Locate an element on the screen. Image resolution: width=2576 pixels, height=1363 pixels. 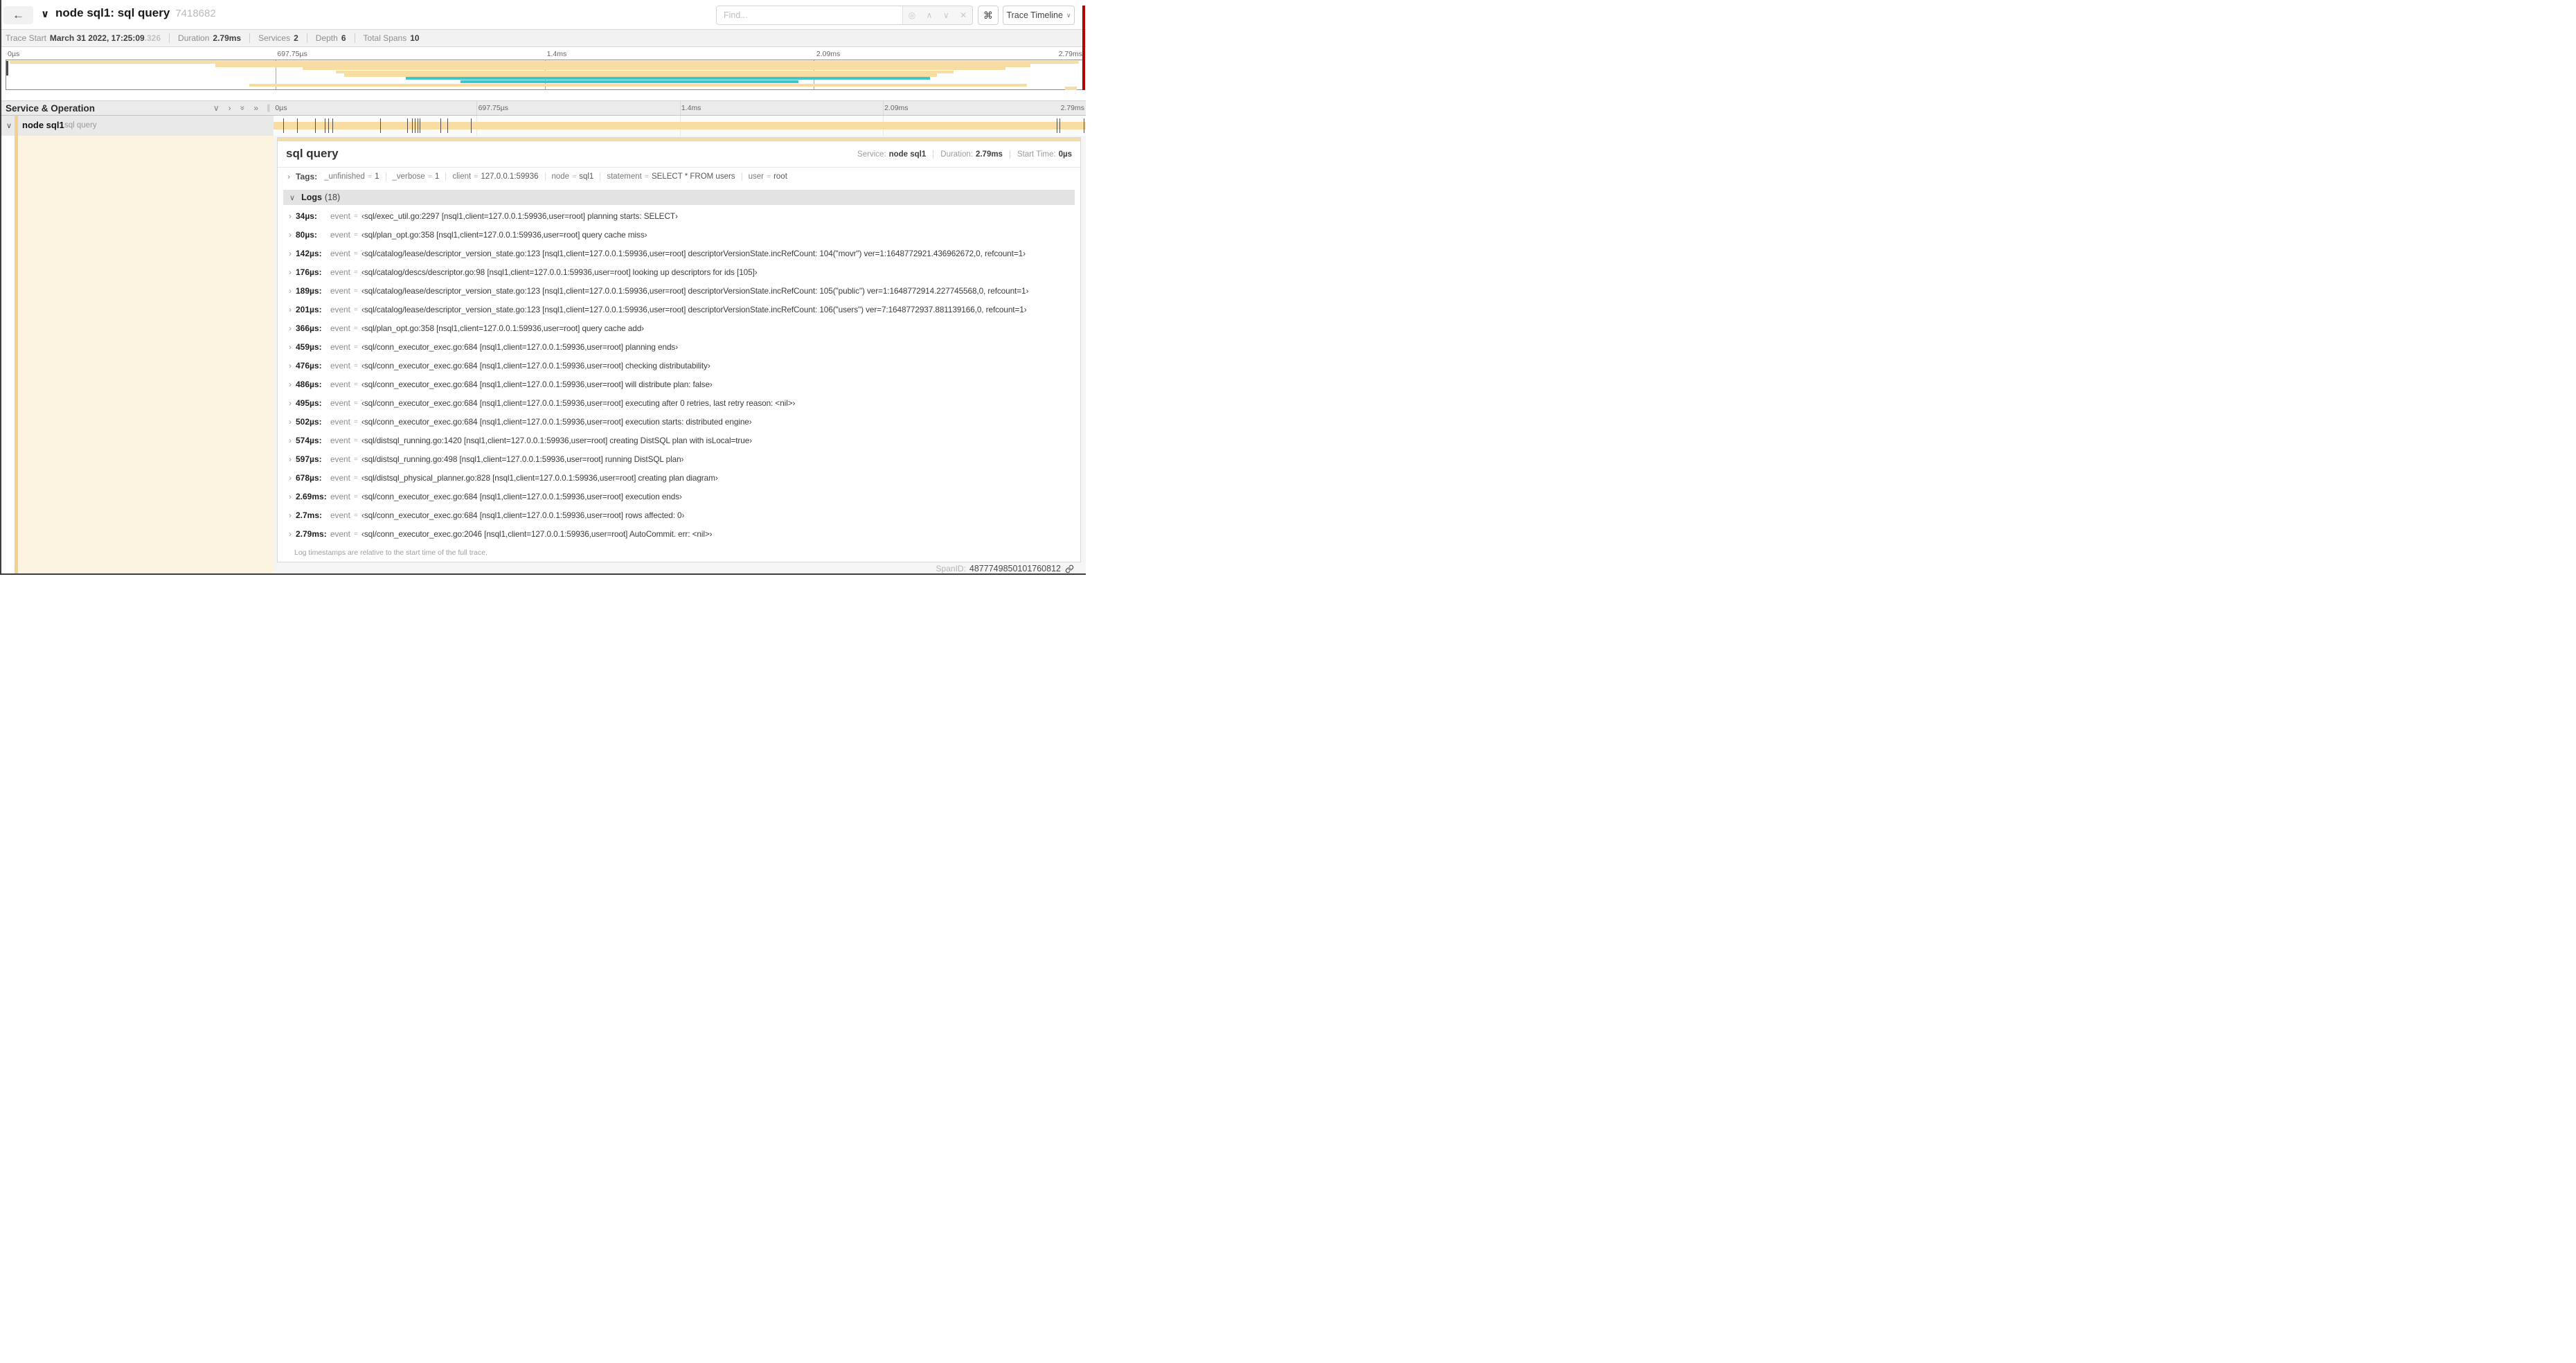
collapse-all-icon: » is located at coordinates (243, 109).